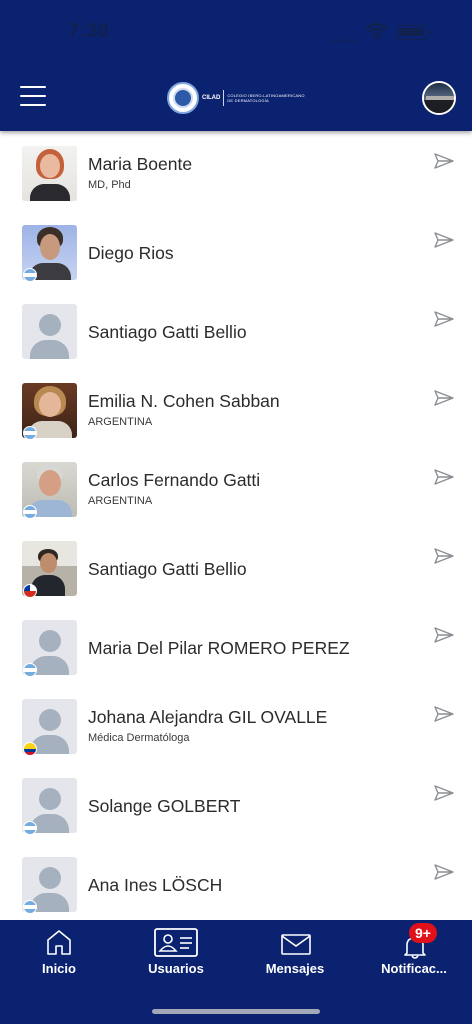 This screenshot has width=472, height=1024. Describe the element at coordinates (131, 253) in the screenshot. I see `user-name: Diego Rios` at that location.